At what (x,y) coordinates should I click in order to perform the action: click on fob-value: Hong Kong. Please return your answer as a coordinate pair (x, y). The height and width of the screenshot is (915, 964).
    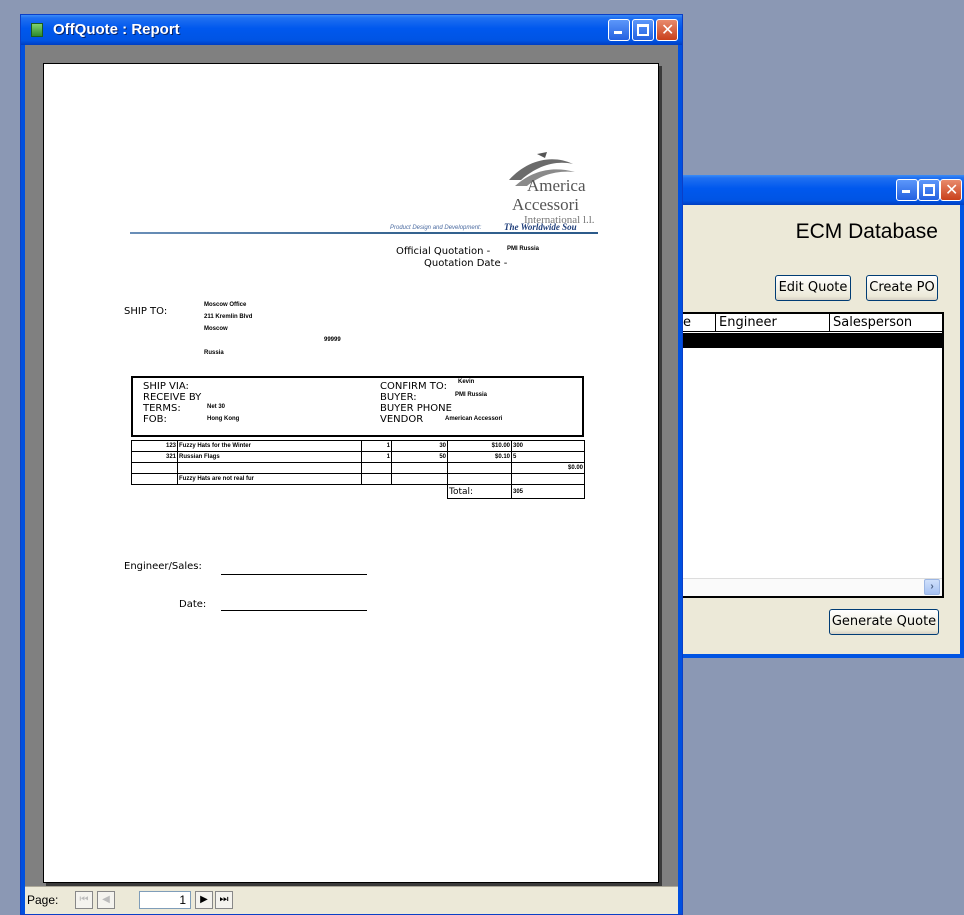
    Looking at the image, I should click on (223, 419).